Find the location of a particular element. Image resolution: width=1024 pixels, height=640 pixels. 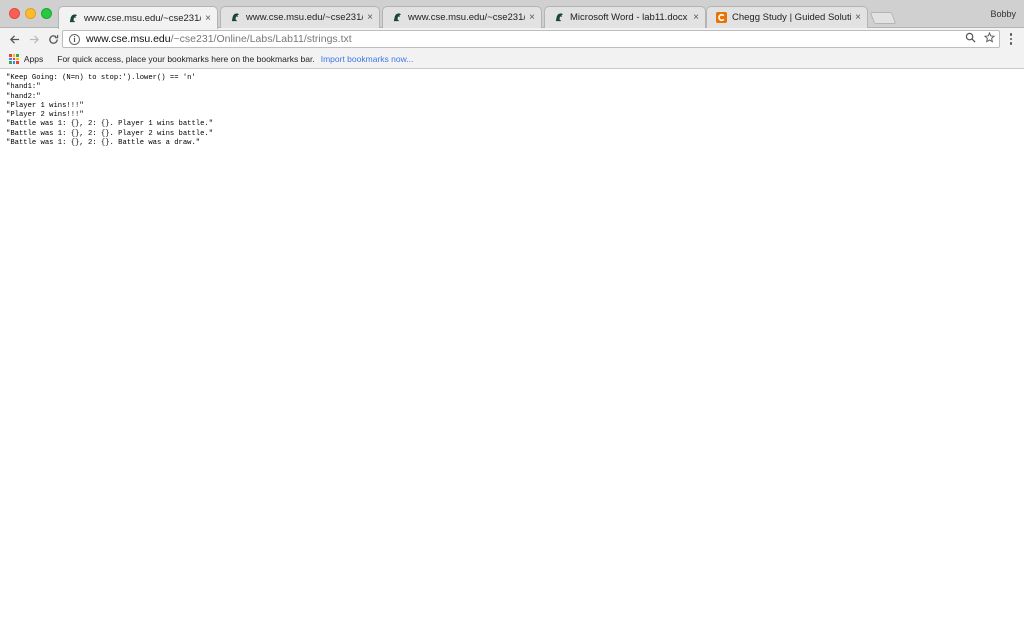

tab-title: Microsoft Word - lab11.docx is located at coordinates (629, 17).